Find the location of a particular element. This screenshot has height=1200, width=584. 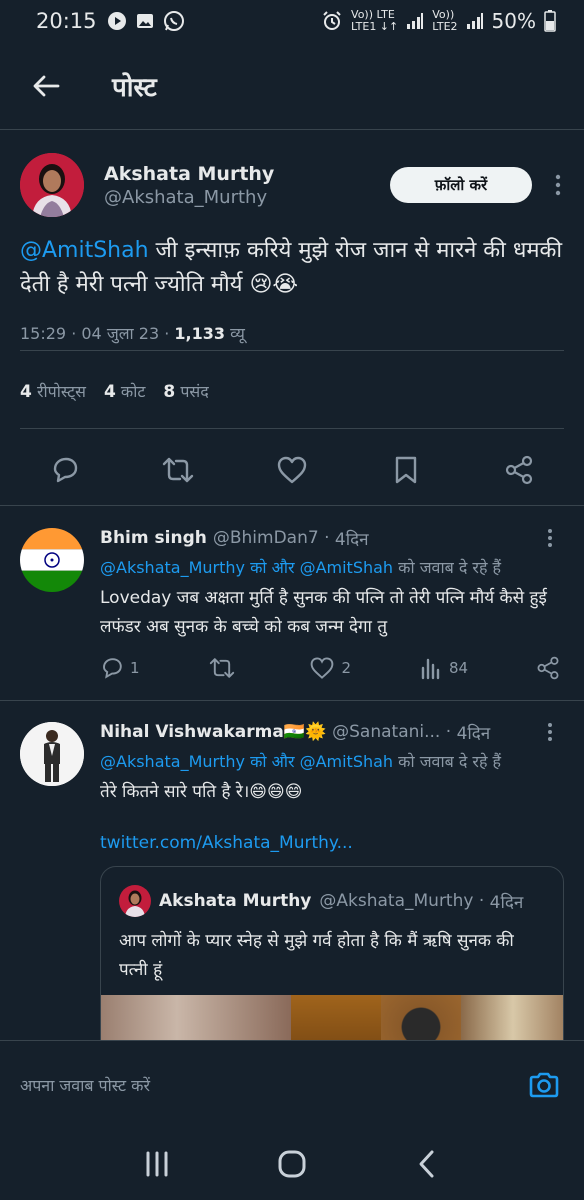

back-button is located at coordinates (46, 86).